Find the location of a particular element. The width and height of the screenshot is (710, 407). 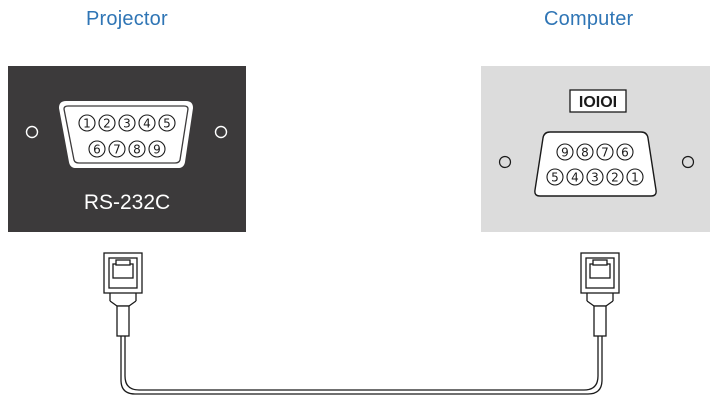

projector-port-panel: 12345 6789 RS-232C is located at coordinates (127, 149).